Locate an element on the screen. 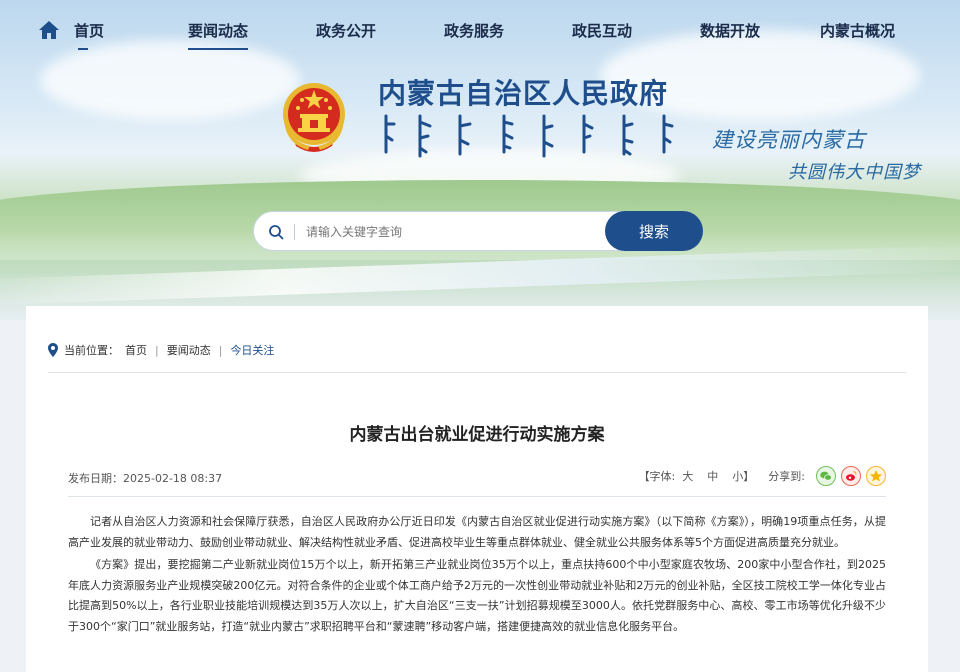 Image resolution: width=960 pixels, height=672 pixels. nav-item-home: 首页 is located at coordinates (89, 37).